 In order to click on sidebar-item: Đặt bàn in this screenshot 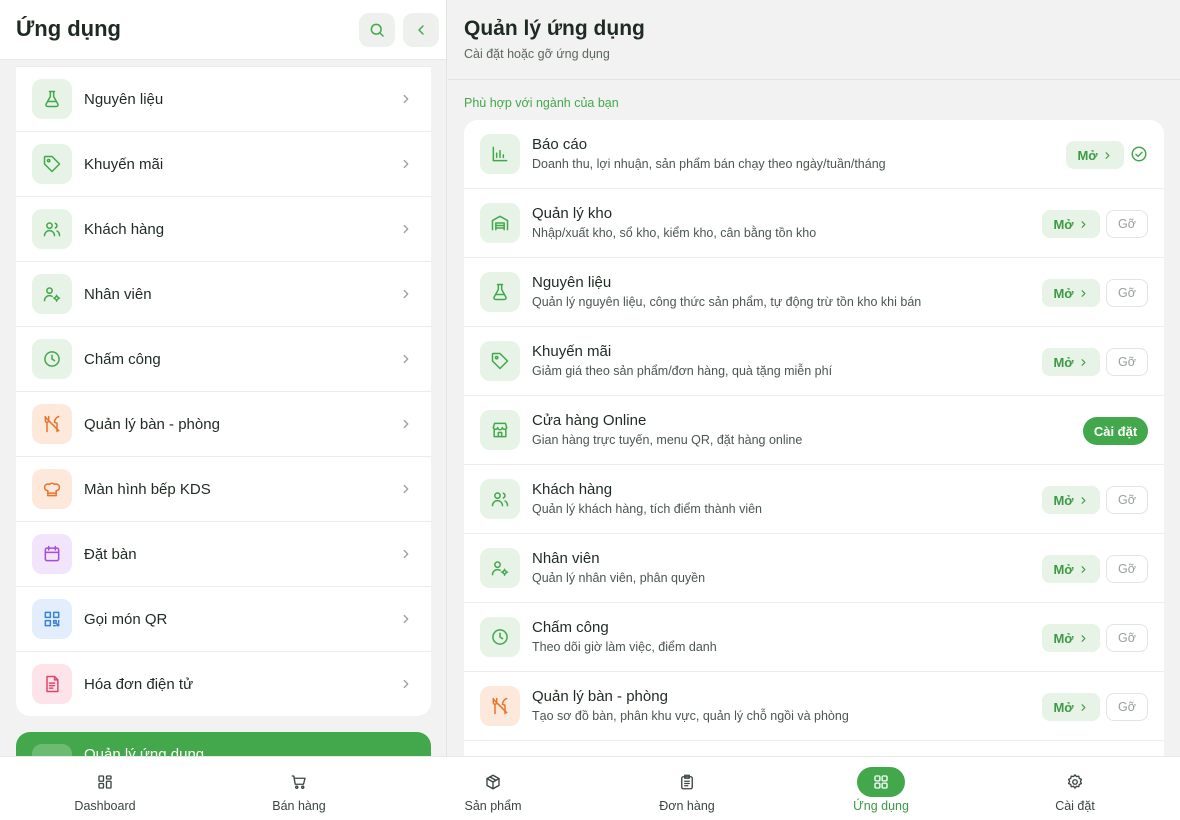, I will do `click(223, 553)`.